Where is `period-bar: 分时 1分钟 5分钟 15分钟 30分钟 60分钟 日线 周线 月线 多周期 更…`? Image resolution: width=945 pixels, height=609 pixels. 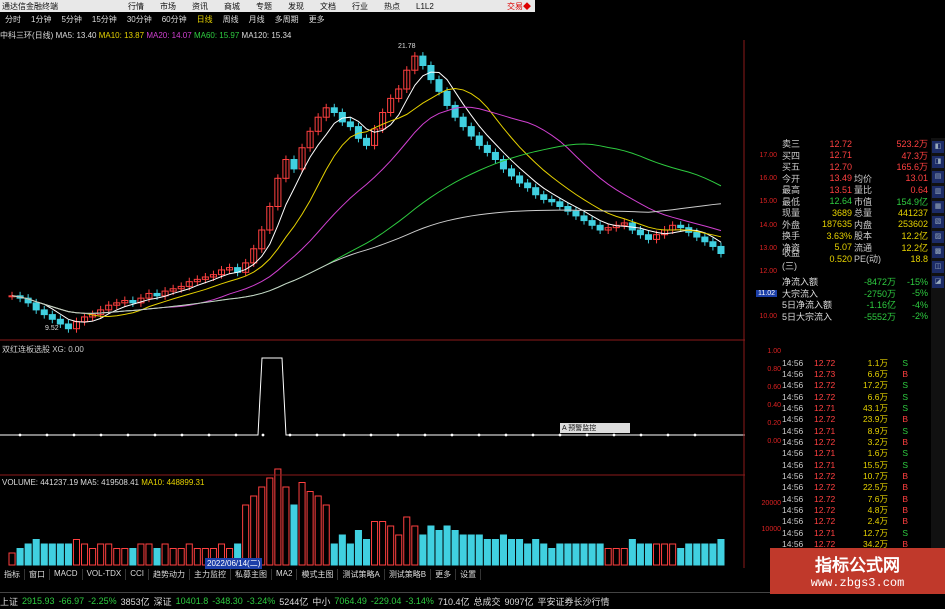 period-bar: 分时 1分钟 5分钟 15分钟 30分钟 60分钟 日线 周线 月线 多周期 更… is located at coordinates (267, 19).